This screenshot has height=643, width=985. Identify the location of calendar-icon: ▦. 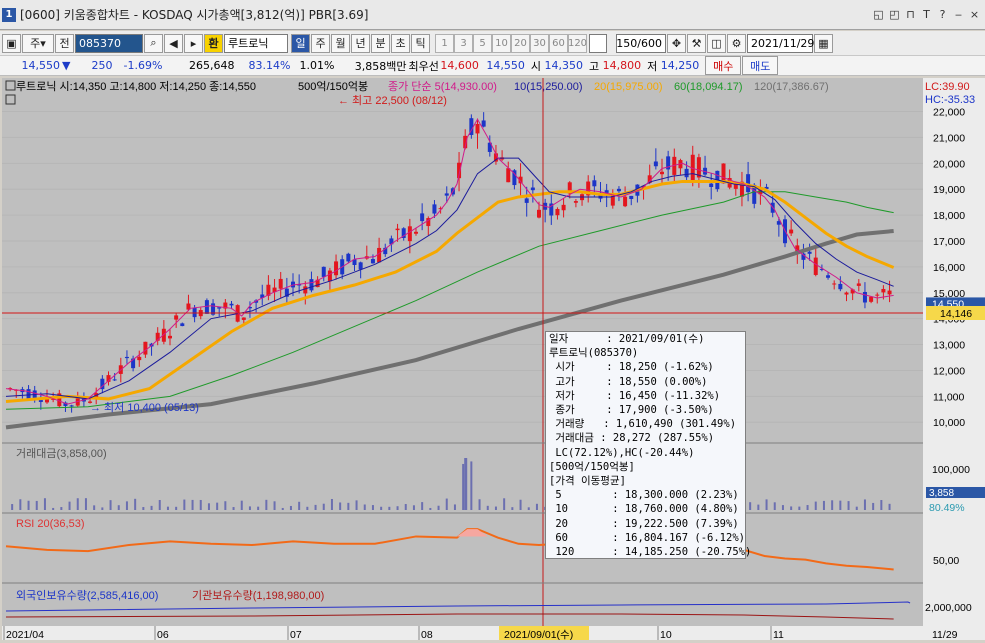
(823, 43).